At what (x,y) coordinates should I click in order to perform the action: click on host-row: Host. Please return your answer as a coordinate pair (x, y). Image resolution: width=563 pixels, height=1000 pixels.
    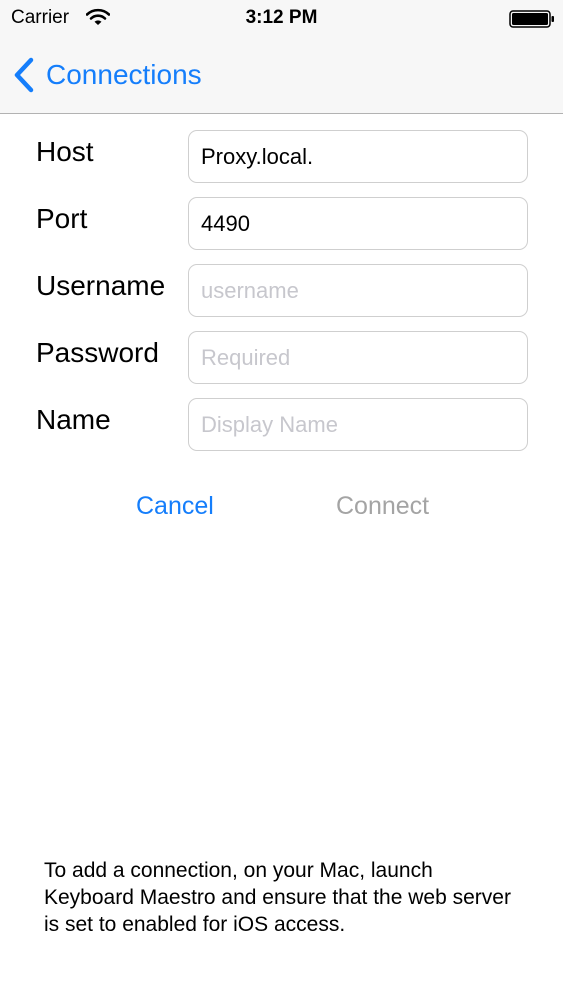
    Looking at the image, I should click on (281, 156).